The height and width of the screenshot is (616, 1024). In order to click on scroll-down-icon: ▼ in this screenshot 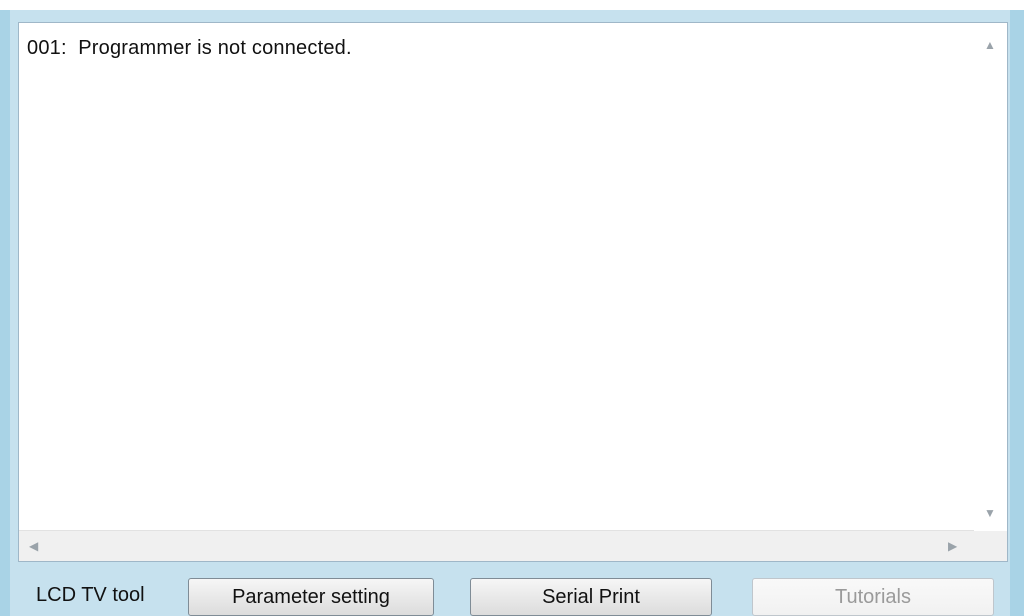, I will do `click(990, 513)`.